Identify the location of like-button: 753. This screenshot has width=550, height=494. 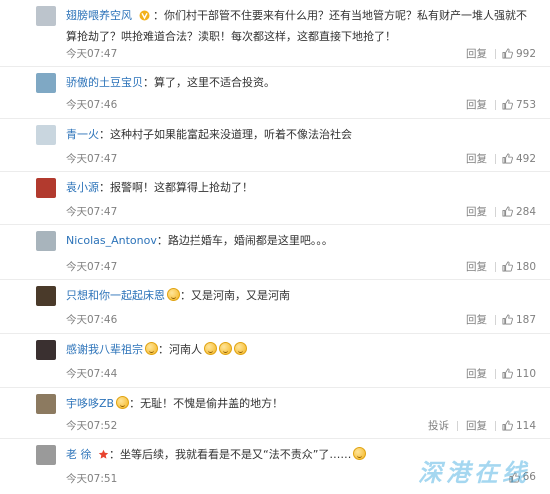
(516, 105).